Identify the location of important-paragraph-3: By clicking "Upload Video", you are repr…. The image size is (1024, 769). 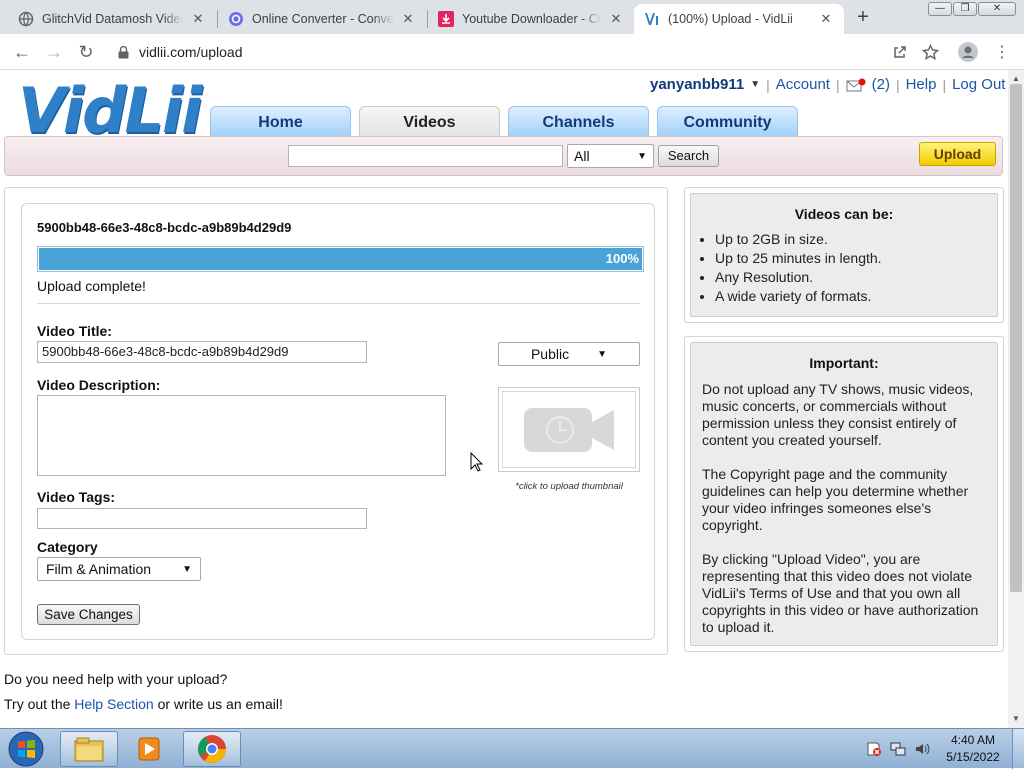
(840, 593).